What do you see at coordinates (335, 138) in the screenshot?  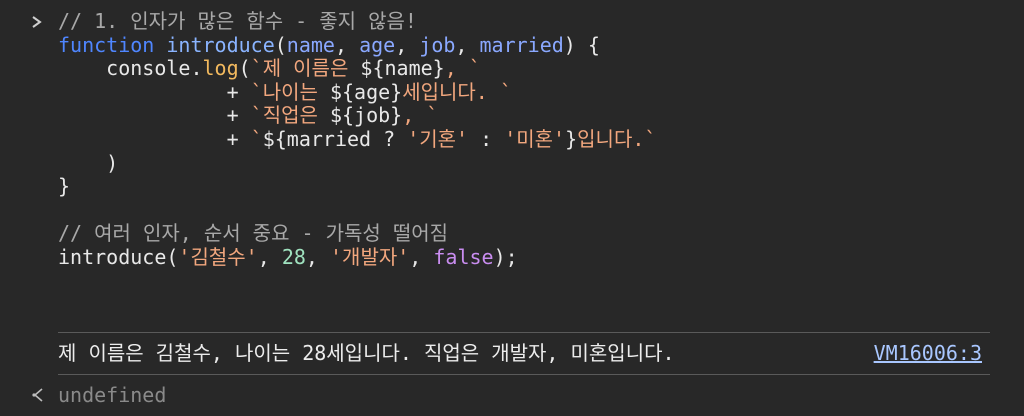 I see `code-token: ${married ?` at bounding box center [335, 138].